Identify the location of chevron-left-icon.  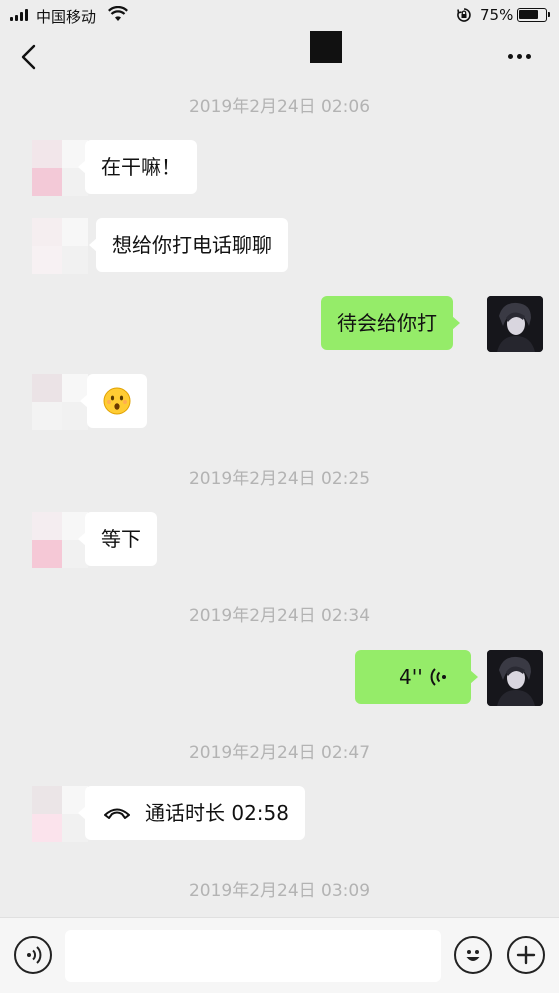
(29, 57).